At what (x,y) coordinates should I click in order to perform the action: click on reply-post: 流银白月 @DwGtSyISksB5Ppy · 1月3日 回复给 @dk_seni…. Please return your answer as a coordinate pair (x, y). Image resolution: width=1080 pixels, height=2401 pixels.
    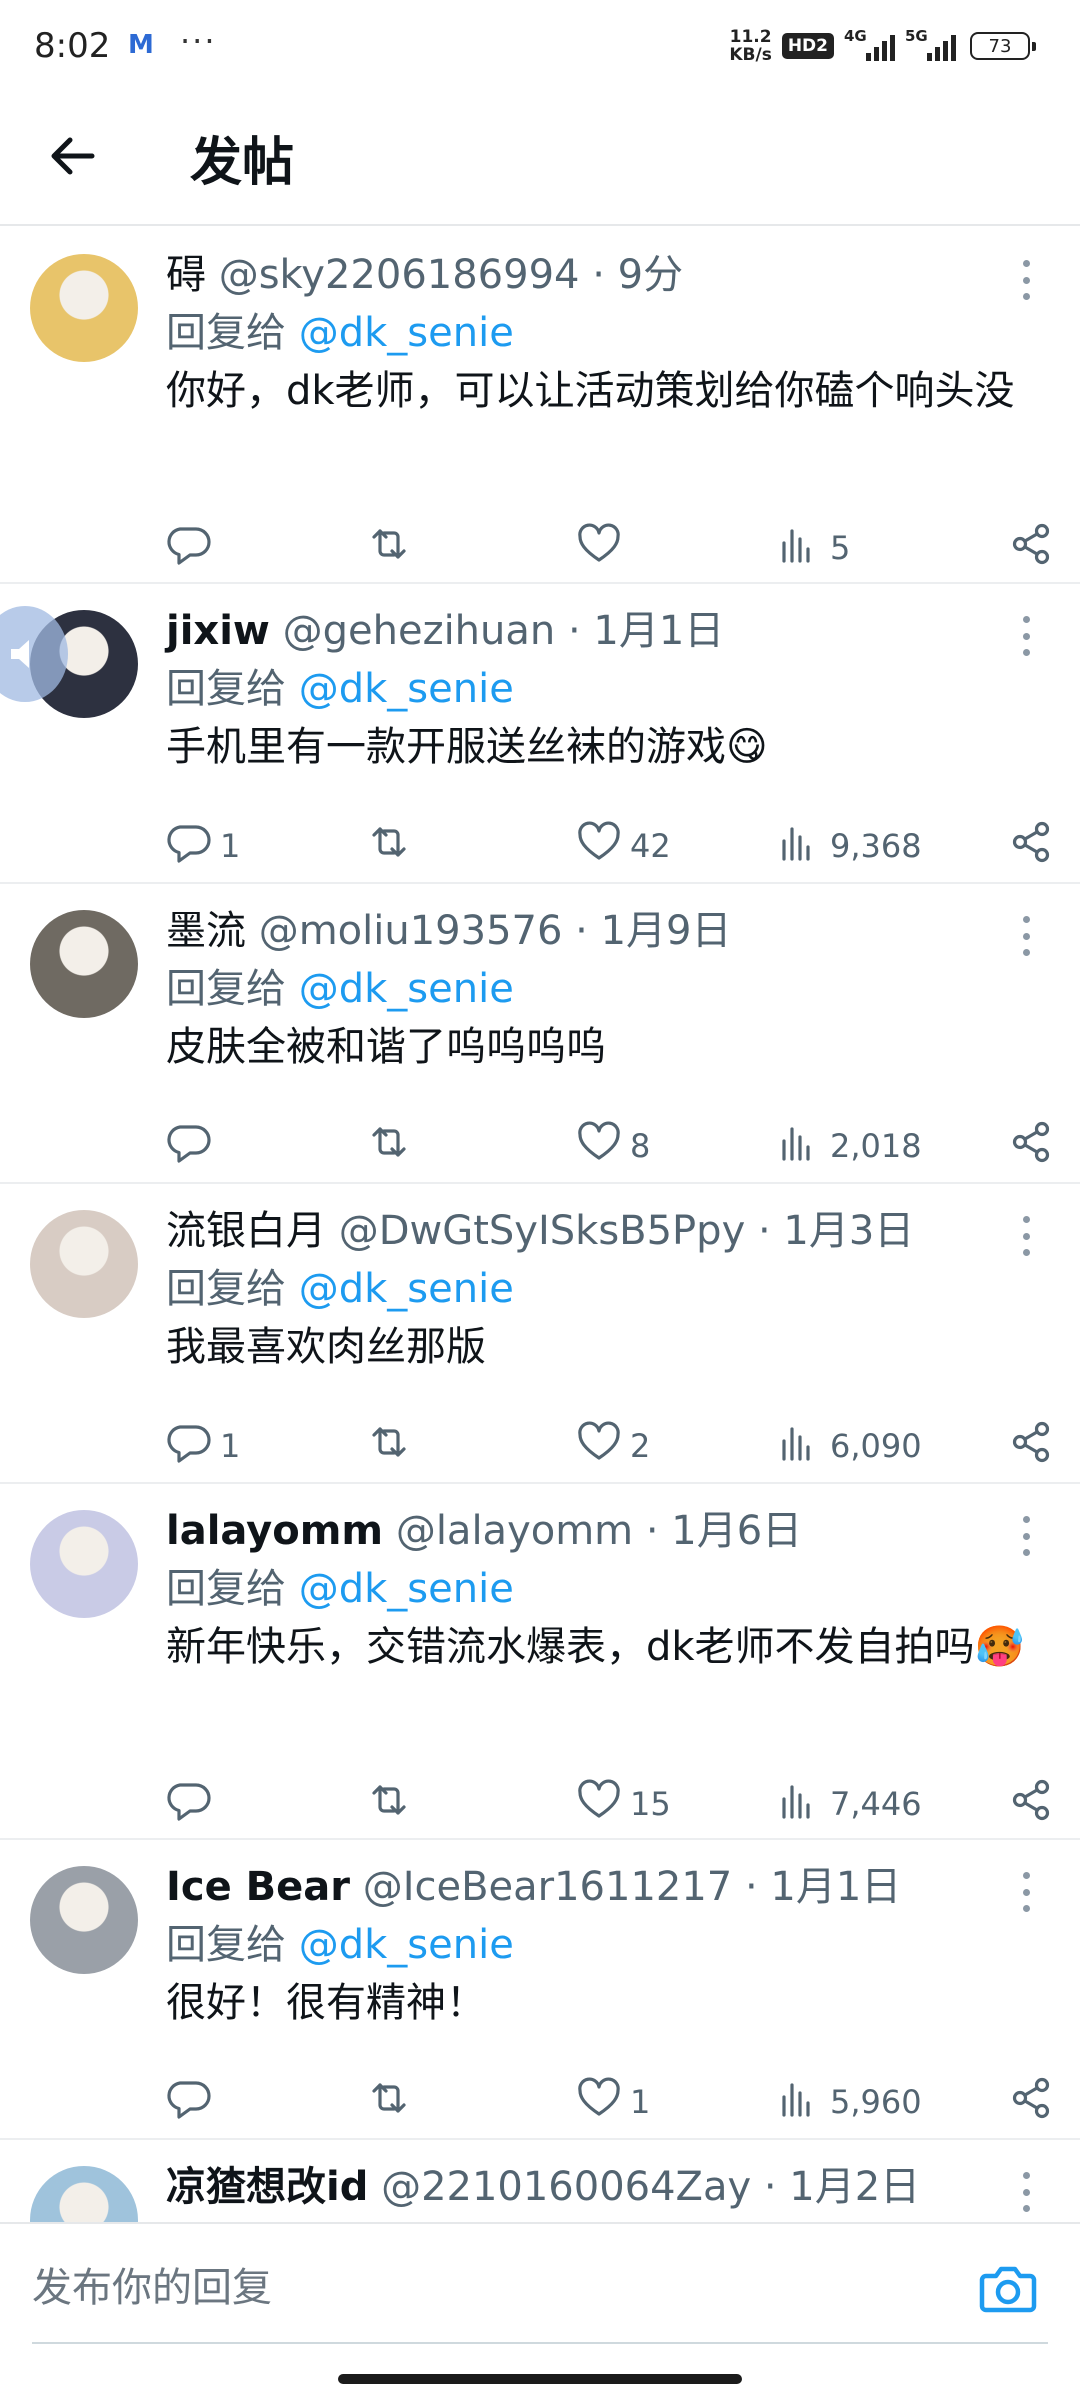
    Looking at the image, I should click on (540, 1334).